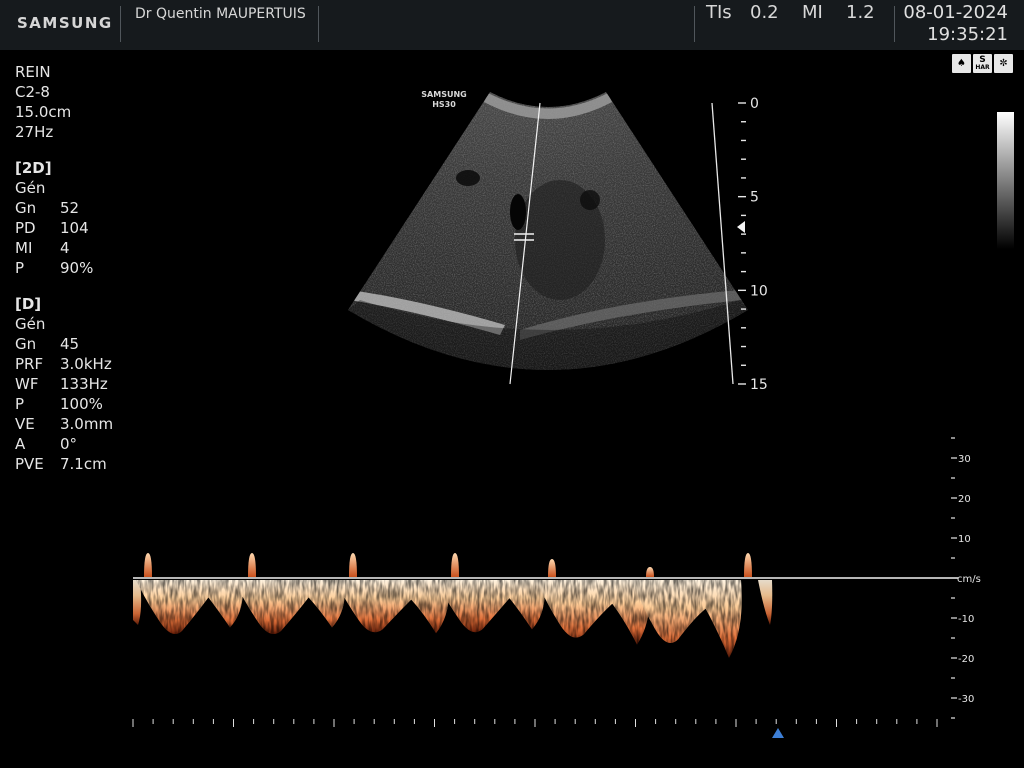  What do you see at coordinates (966, 699) in the screenshot?
I see `velocity-label: -30` at bounding box center [966, 699].